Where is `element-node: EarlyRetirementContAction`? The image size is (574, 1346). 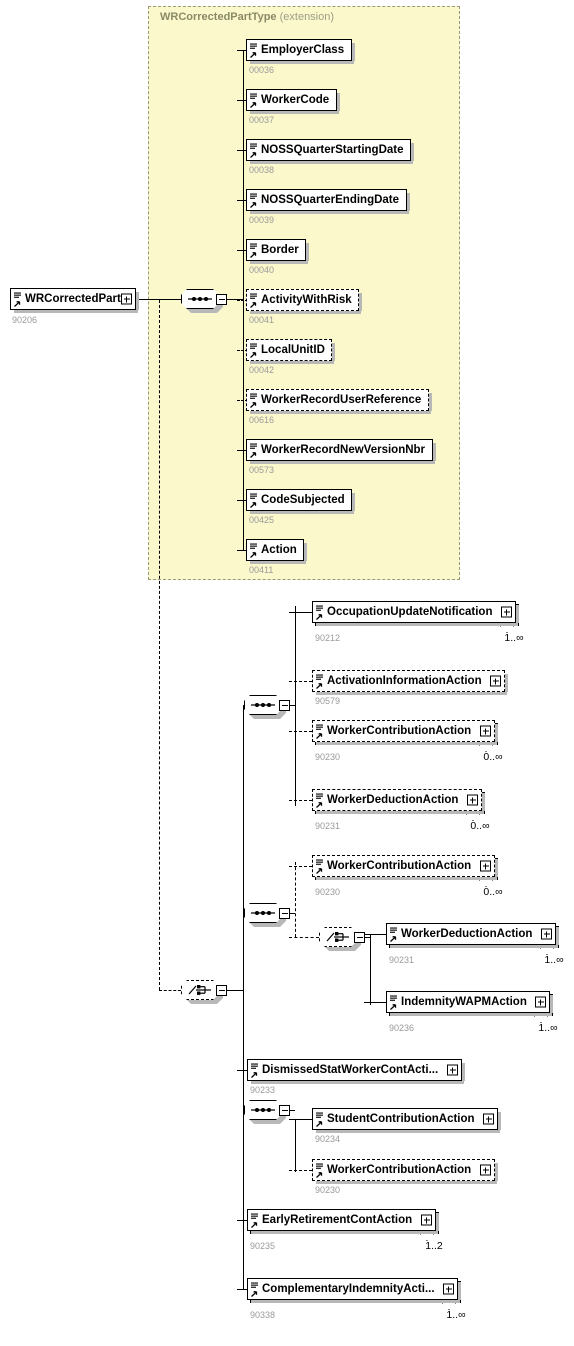 element-node: EarlyRetirementContAction is located at coordinates (343, 1221).